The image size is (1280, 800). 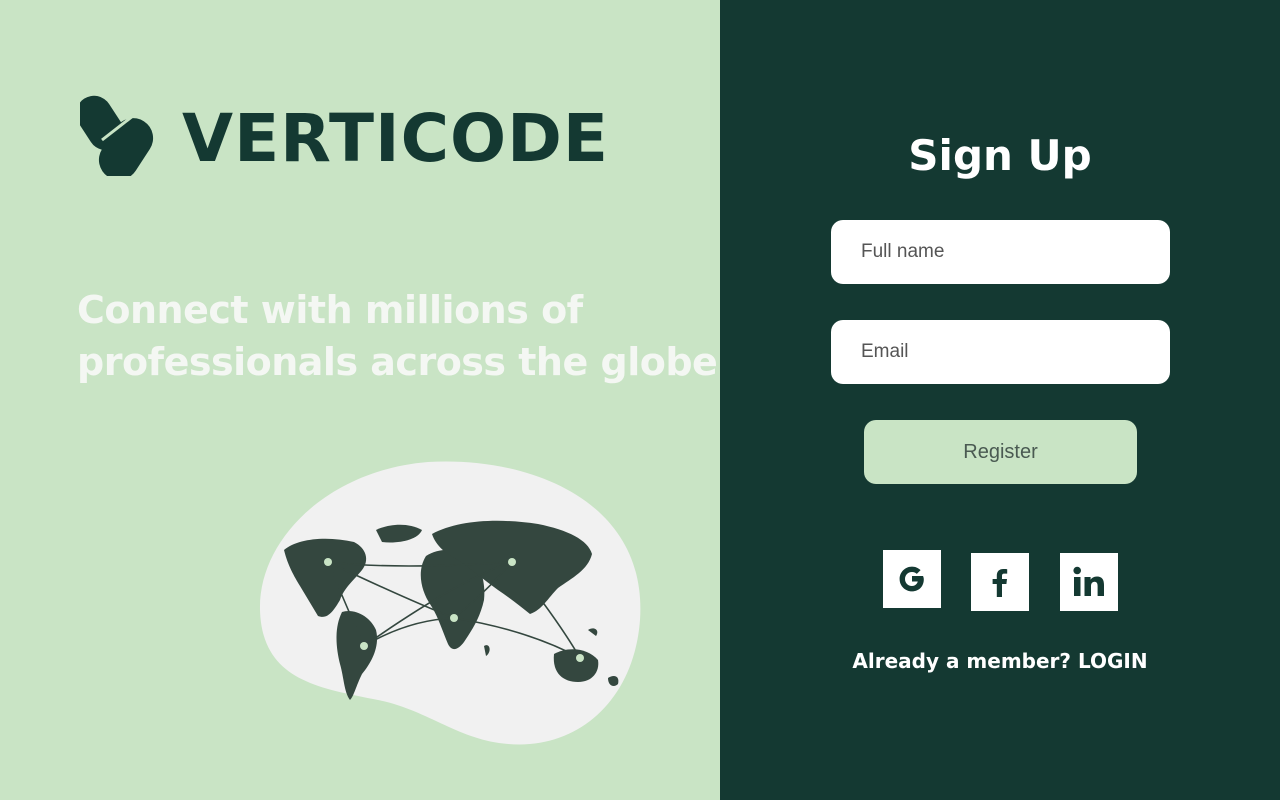 What do you see at coordinates (1000, 352) in the screenshot?
I see `email-input` at bounding box center [1000, 352].